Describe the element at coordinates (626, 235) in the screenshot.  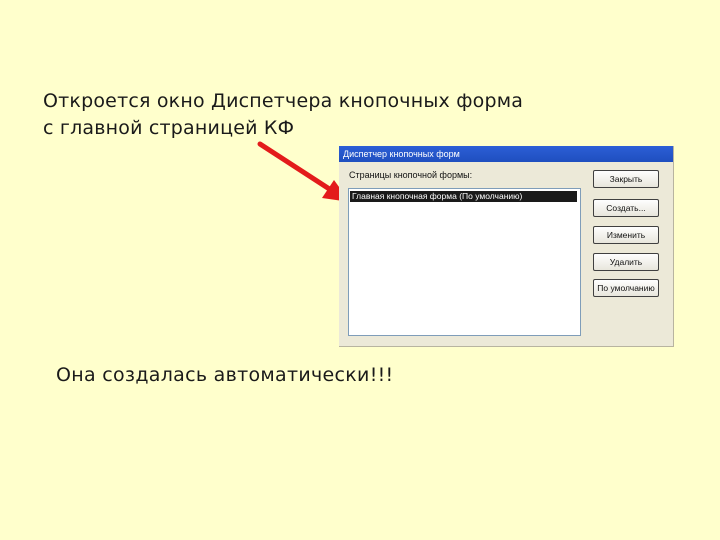
I see `edit-button: Изменить` at that location.